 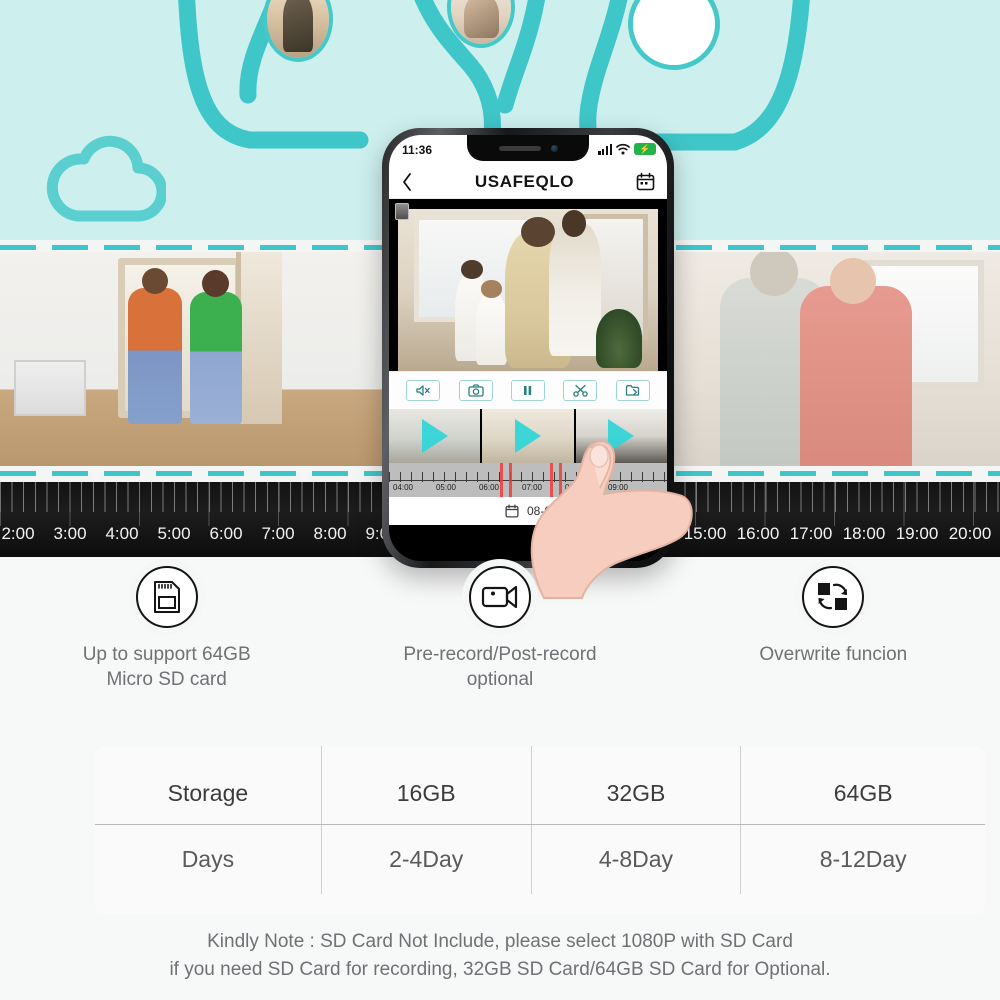 I want to click on phone-scrub-timeline: 04:00 05:00 06:00 07:00 08:00 09:00, so click(x=528, y=480).